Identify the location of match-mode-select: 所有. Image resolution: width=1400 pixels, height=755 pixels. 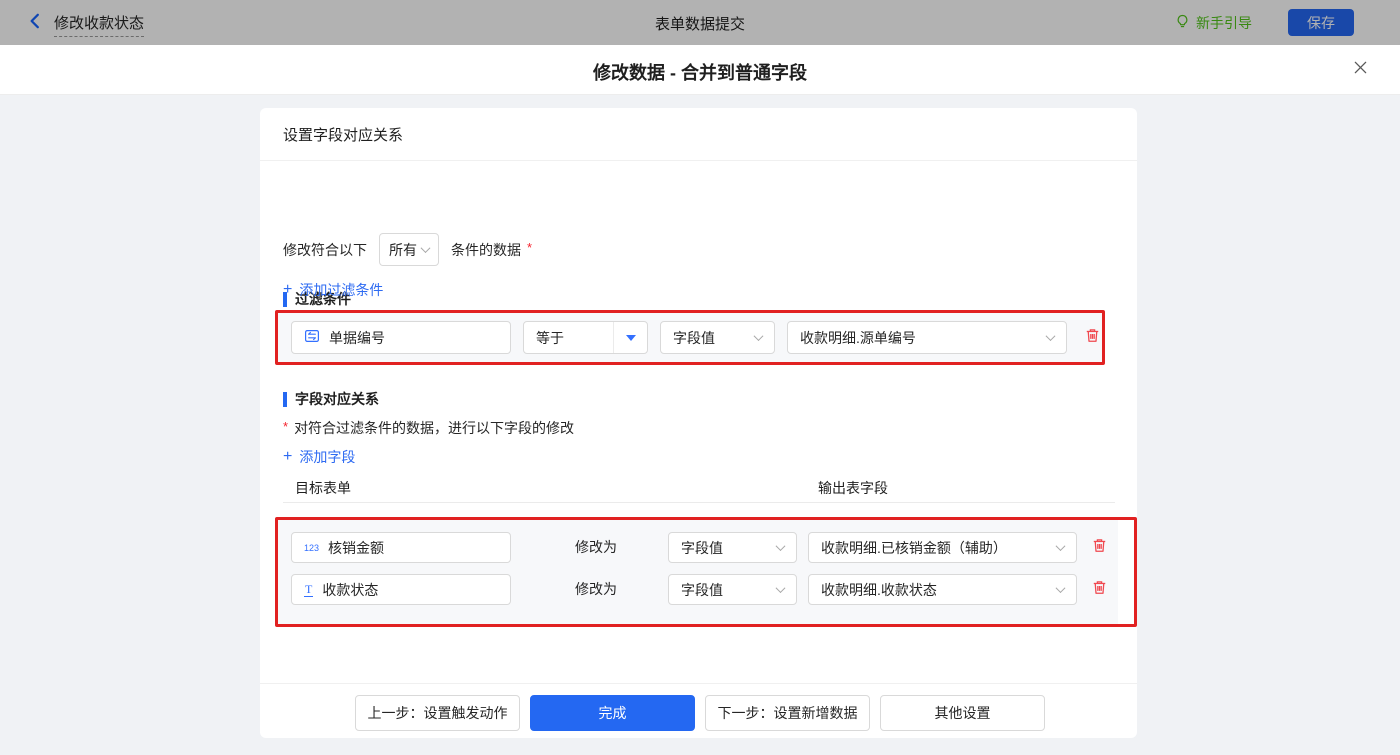
(409, 249).